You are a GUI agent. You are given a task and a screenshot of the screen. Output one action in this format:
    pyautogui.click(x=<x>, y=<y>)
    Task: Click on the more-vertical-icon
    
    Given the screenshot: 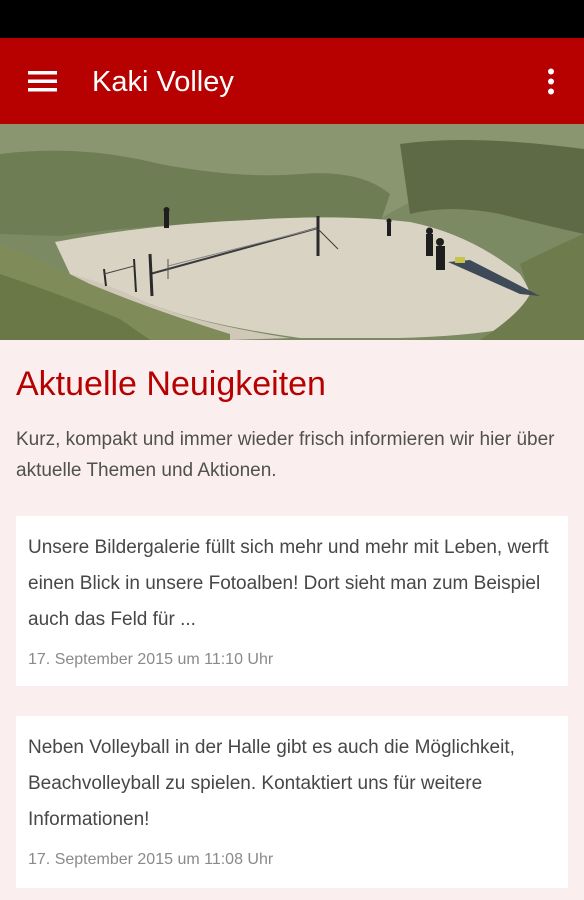 What is the action you would take?
    pyautogui.click(x=551, y=81)
    